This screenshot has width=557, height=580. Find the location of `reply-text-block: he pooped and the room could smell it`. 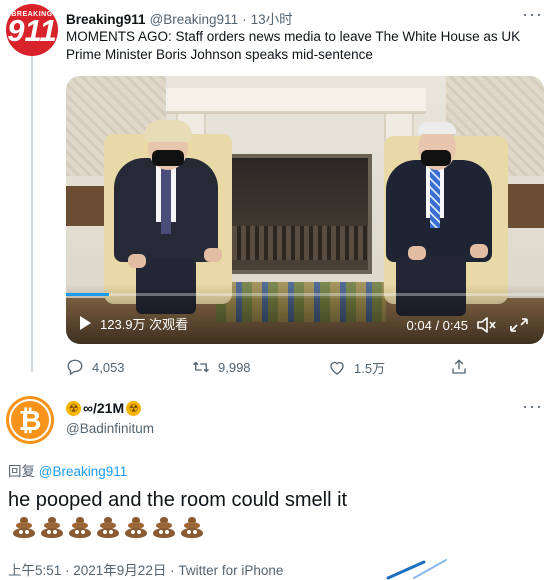

reply-text-block: he pooped and the room could smell it is located at coordinates (278, 514).